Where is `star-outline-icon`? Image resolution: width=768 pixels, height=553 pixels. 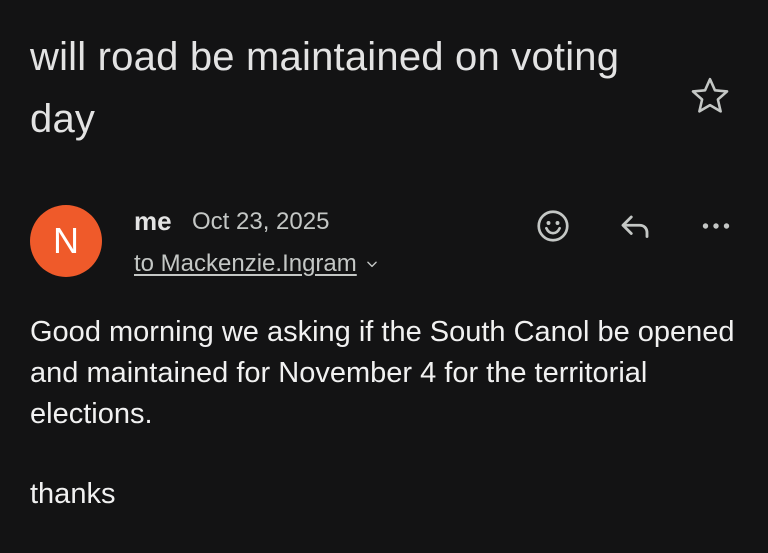 star-outline-icon is located at coordinates (710, 95).